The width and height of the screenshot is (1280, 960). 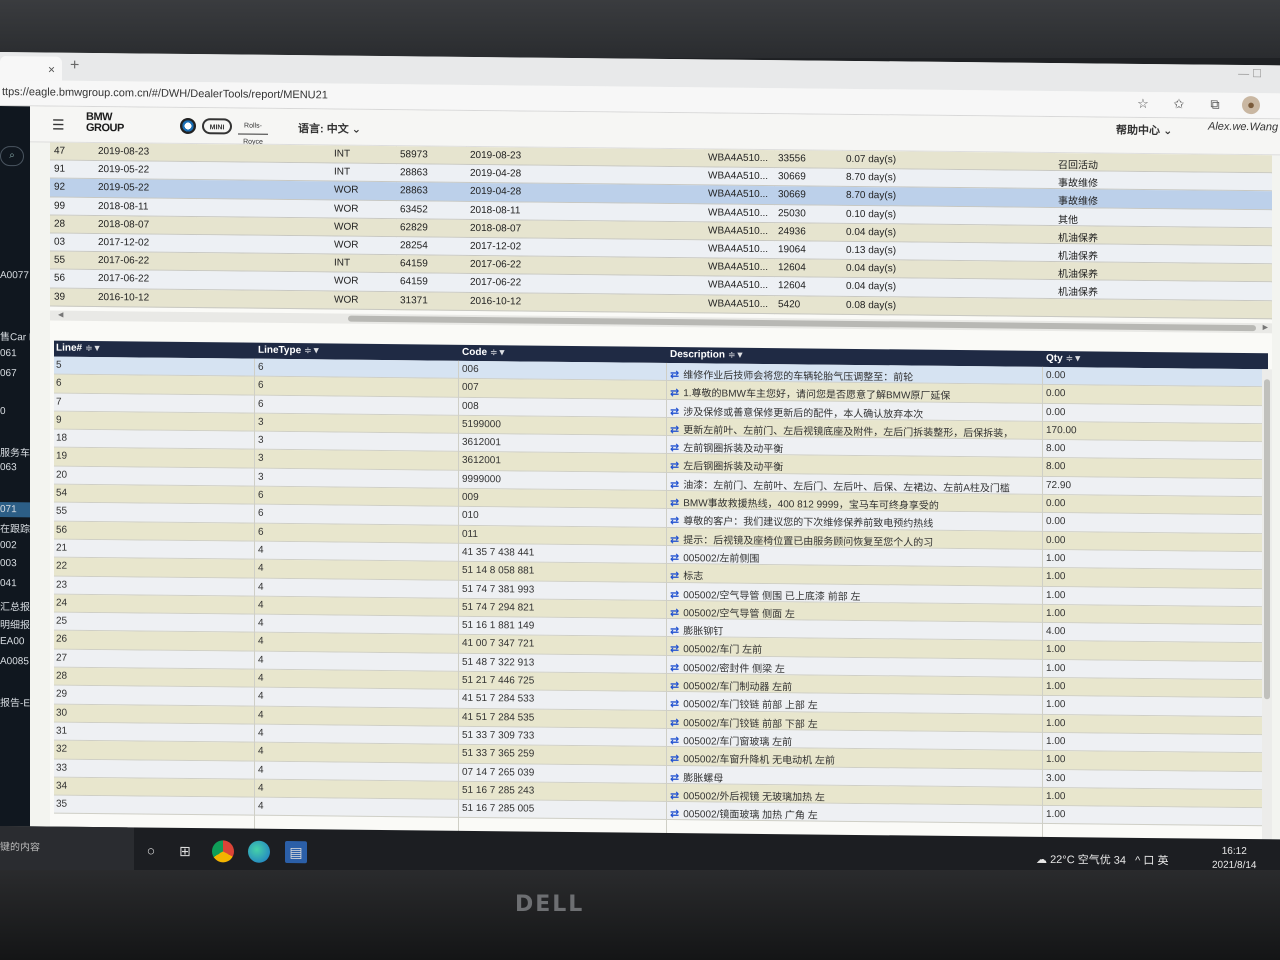 I want to click on sidebar-item: 041, so click(x=8, y=583).